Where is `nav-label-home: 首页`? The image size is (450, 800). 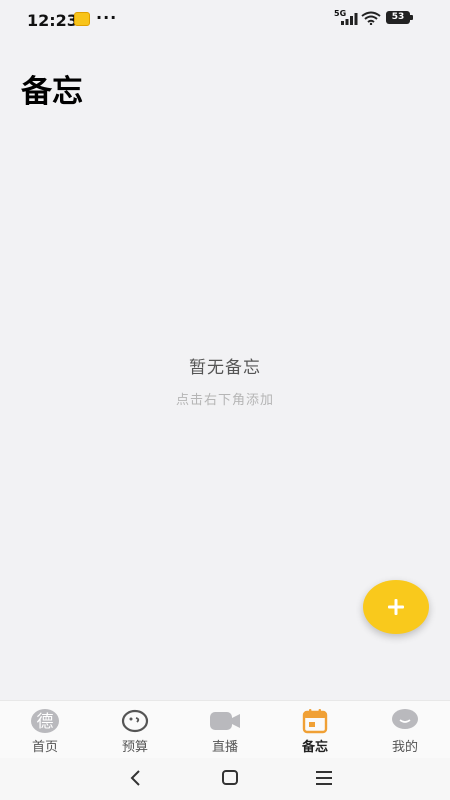
nav-label-home: 首页 is located at coordinates (44, 747).